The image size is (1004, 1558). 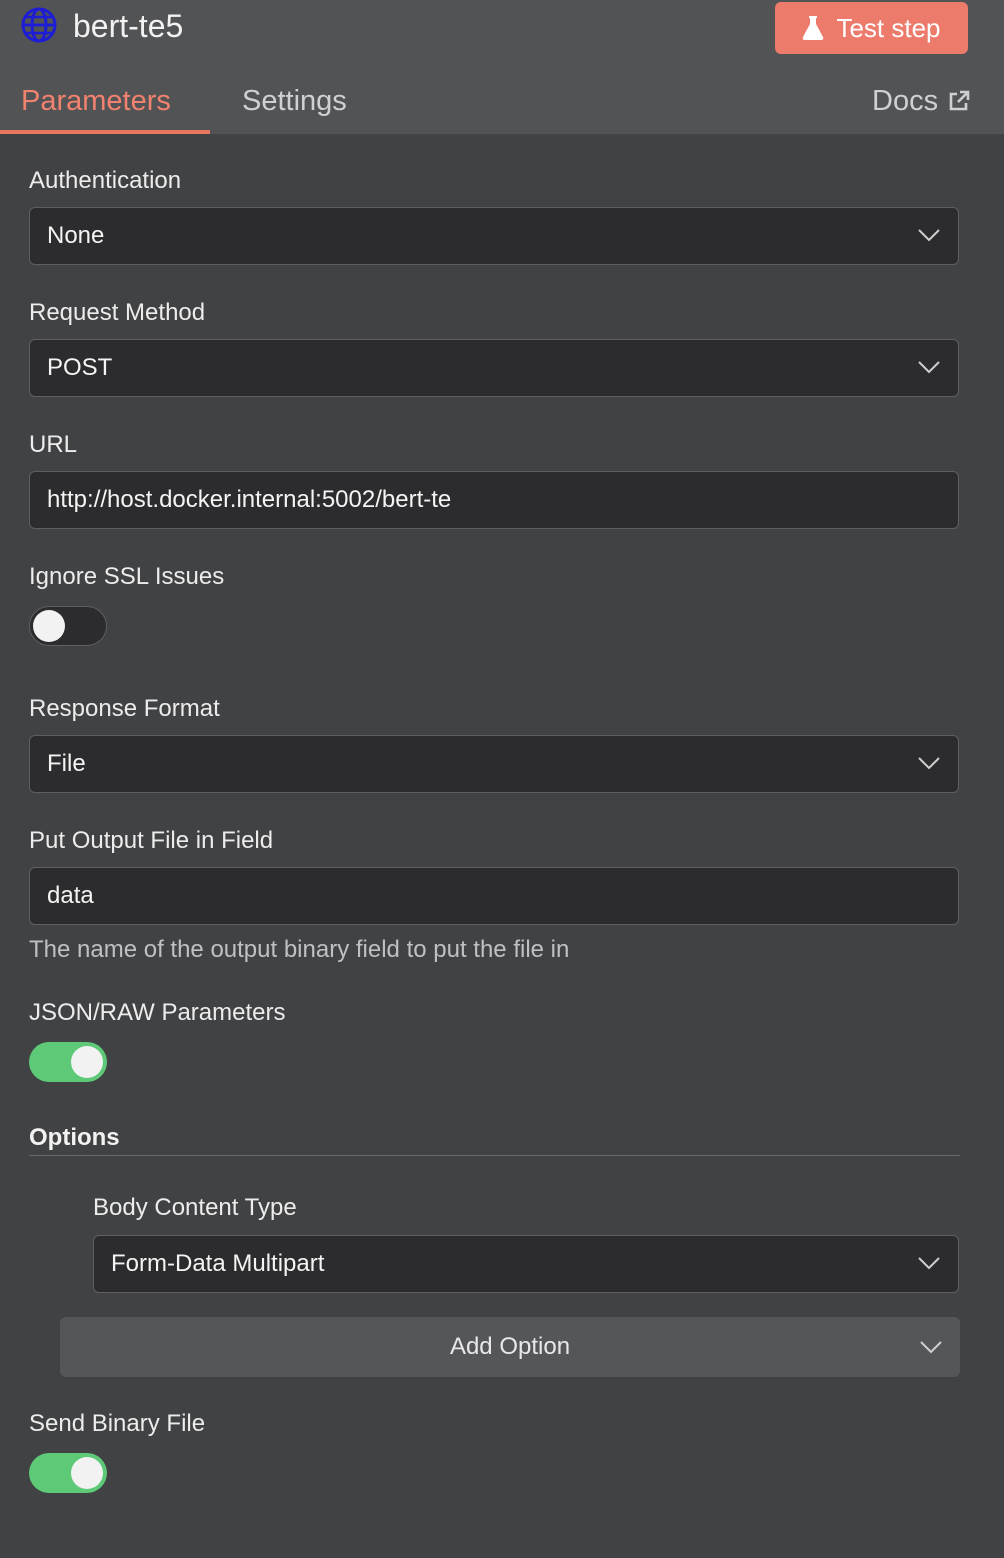 What do you see at coordinates (249, 499) in the screenshot?
I see `url-value: http://host.docker.internal:5002/bert-te` at bounding box center [249, 499].